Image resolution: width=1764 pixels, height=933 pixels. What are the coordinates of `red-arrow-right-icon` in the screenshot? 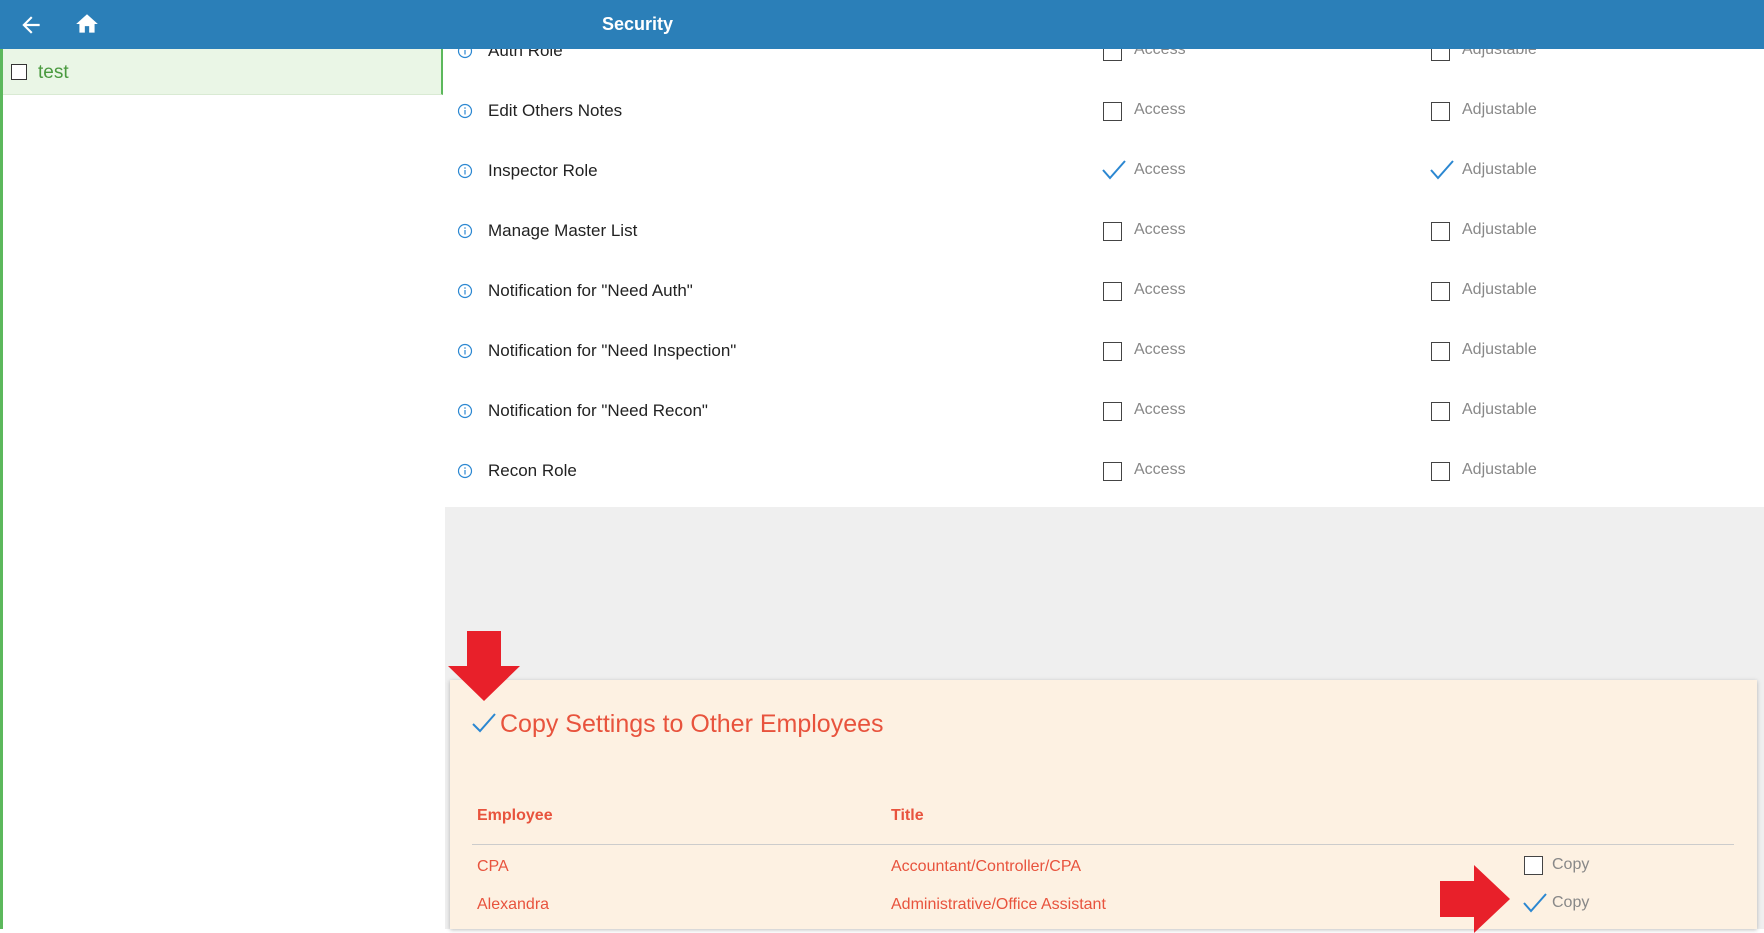 It's located at (1475, 899).